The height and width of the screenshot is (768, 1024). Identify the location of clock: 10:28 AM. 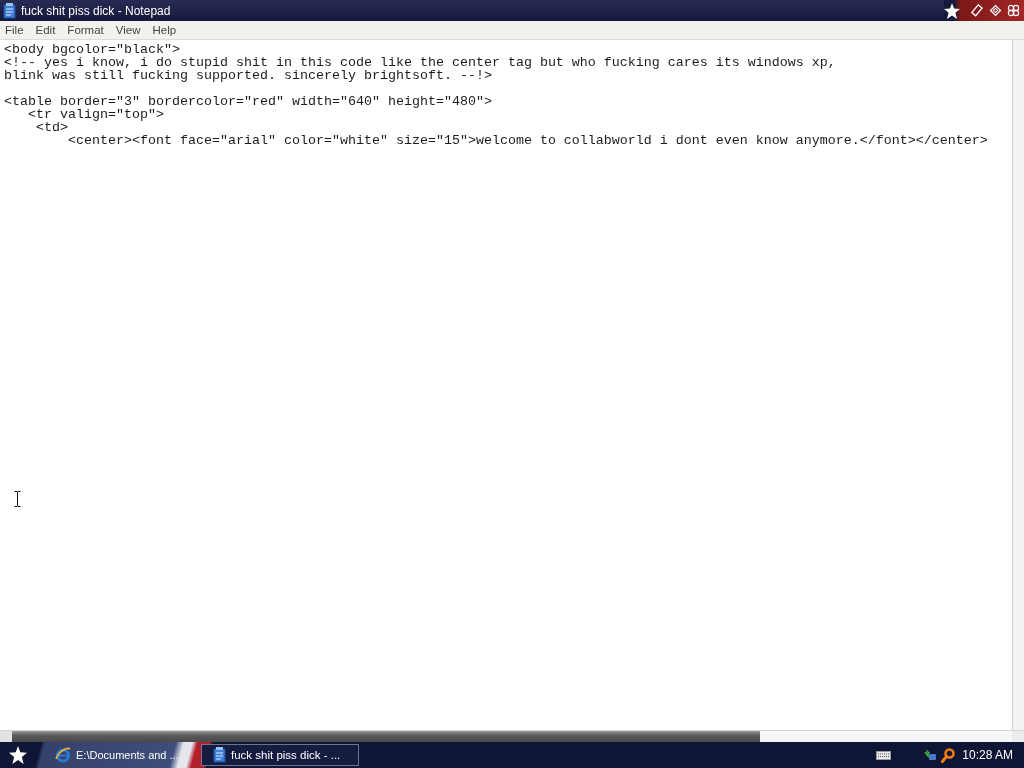
(987, 755).